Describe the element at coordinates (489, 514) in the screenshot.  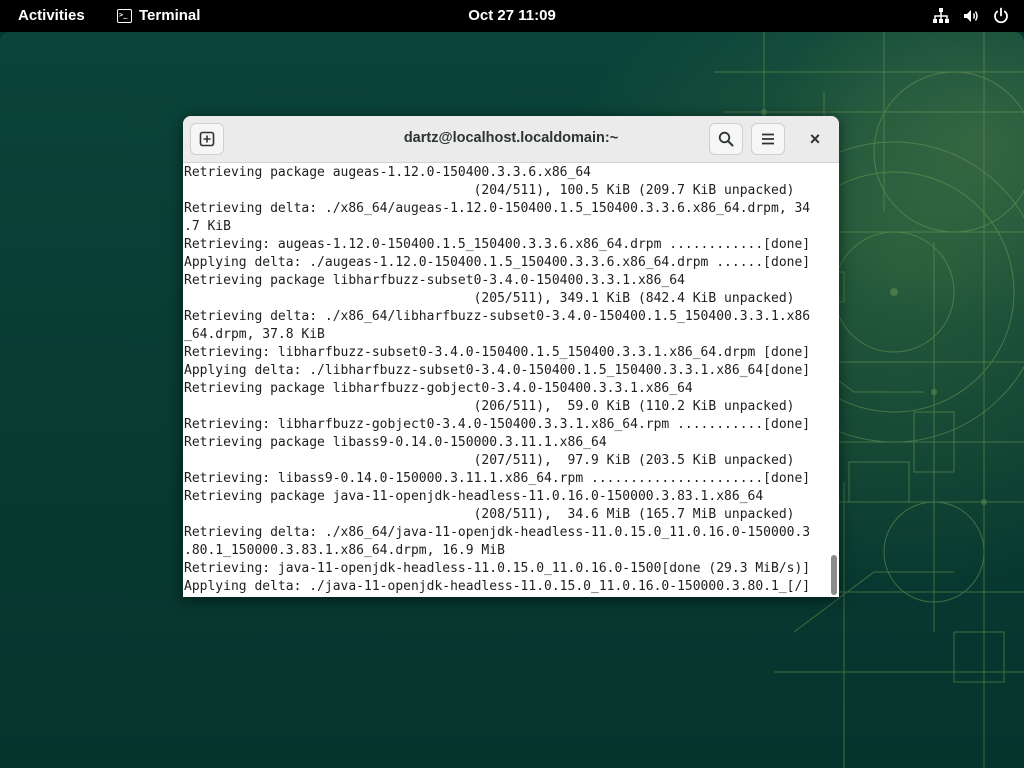
I see `terminal-line: (208/511), 34.6 MiB (165.7 MiB unpacked)` at that location.